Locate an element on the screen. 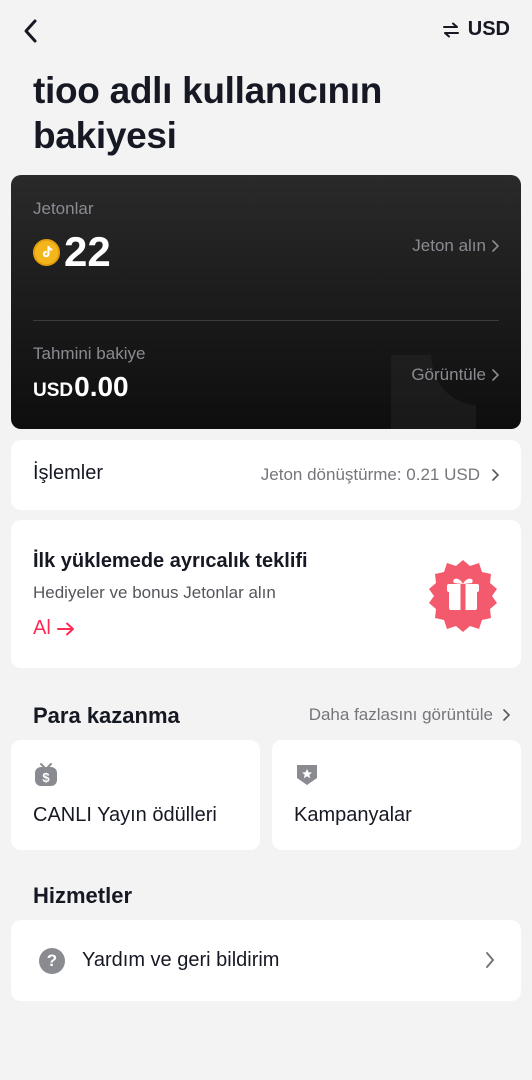 The image size is (532, 1080). coins-value: 22 is located at coordinates (87, 251).